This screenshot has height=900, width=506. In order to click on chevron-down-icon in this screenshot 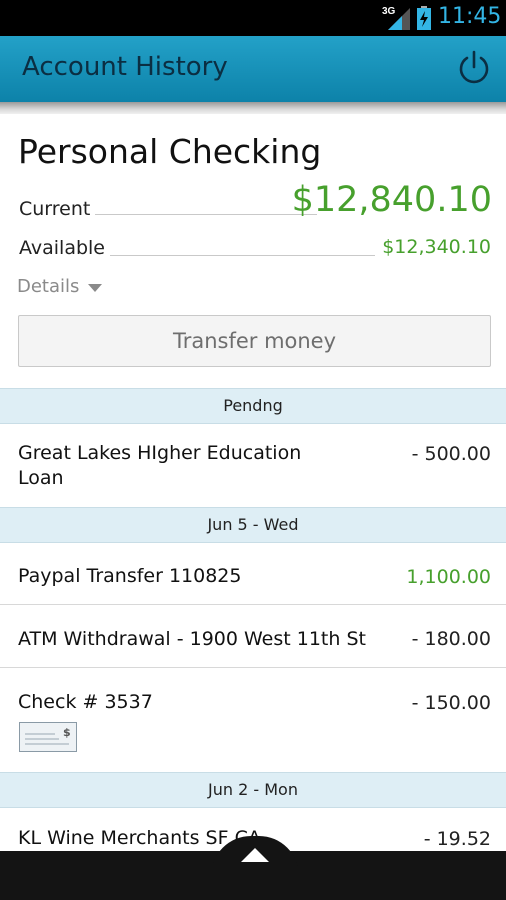, I will do `click(95, 288)`.